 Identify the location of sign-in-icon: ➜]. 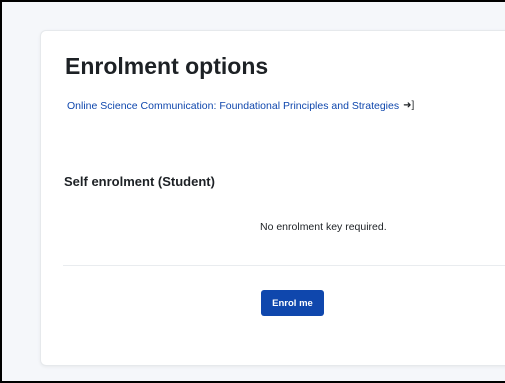
(409, 105).